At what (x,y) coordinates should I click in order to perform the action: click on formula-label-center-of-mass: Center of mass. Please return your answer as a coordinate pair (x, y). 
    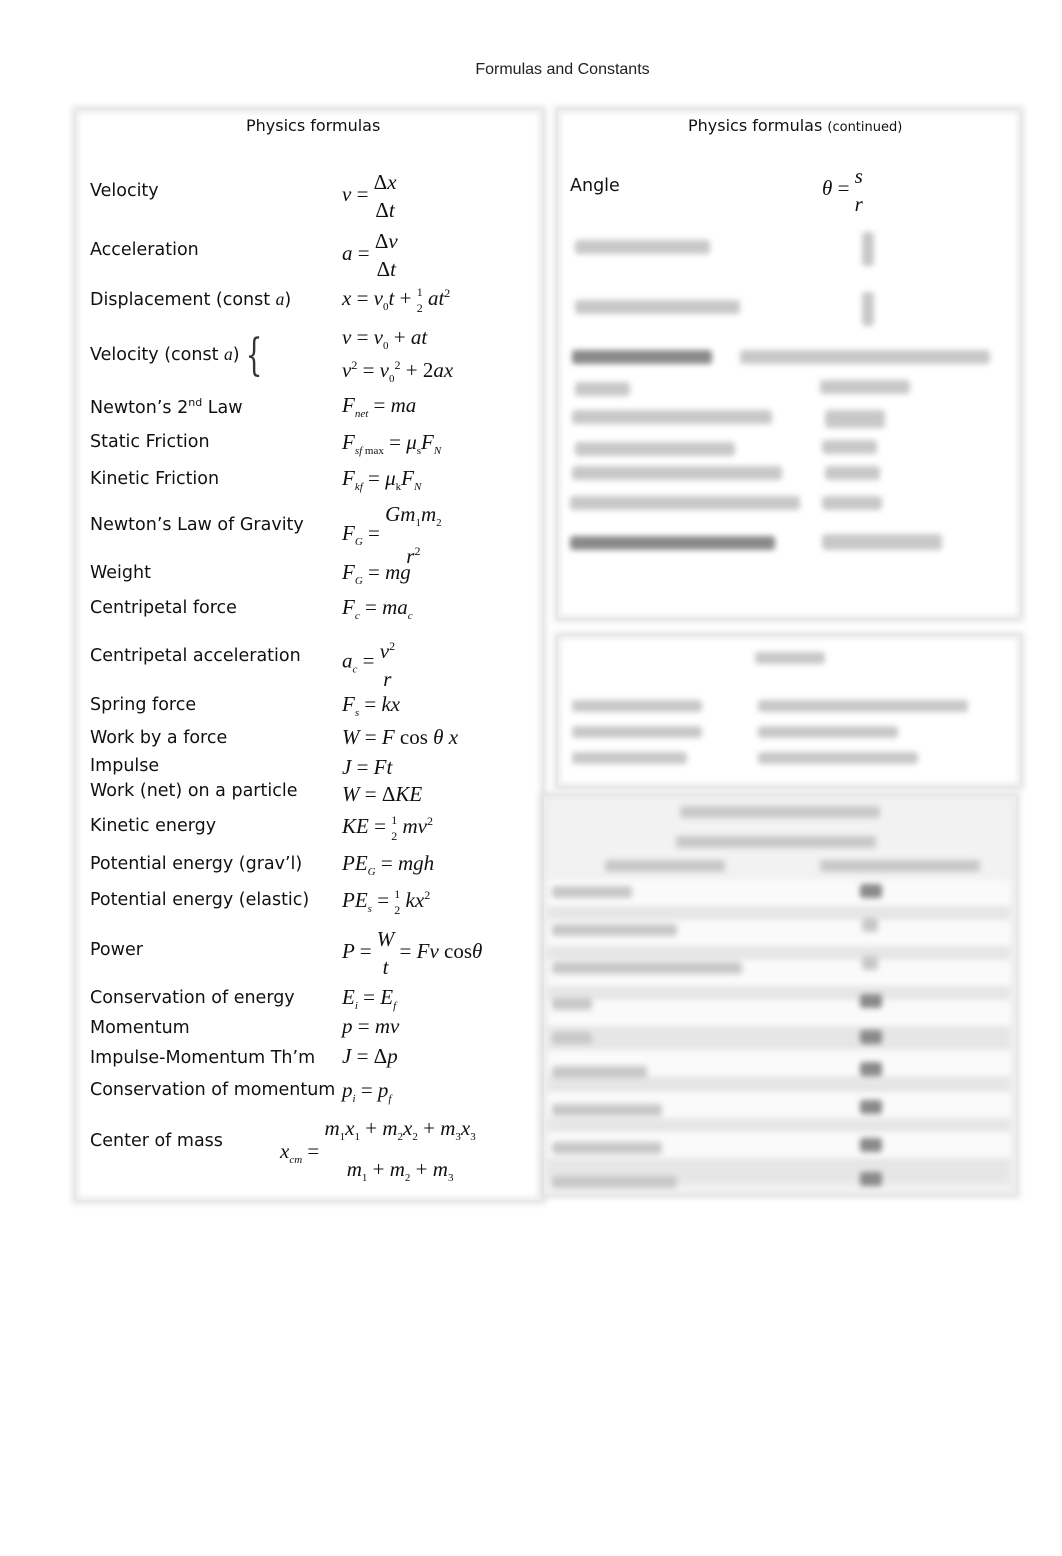
    Looking at the image, I should click on (156, 1141).